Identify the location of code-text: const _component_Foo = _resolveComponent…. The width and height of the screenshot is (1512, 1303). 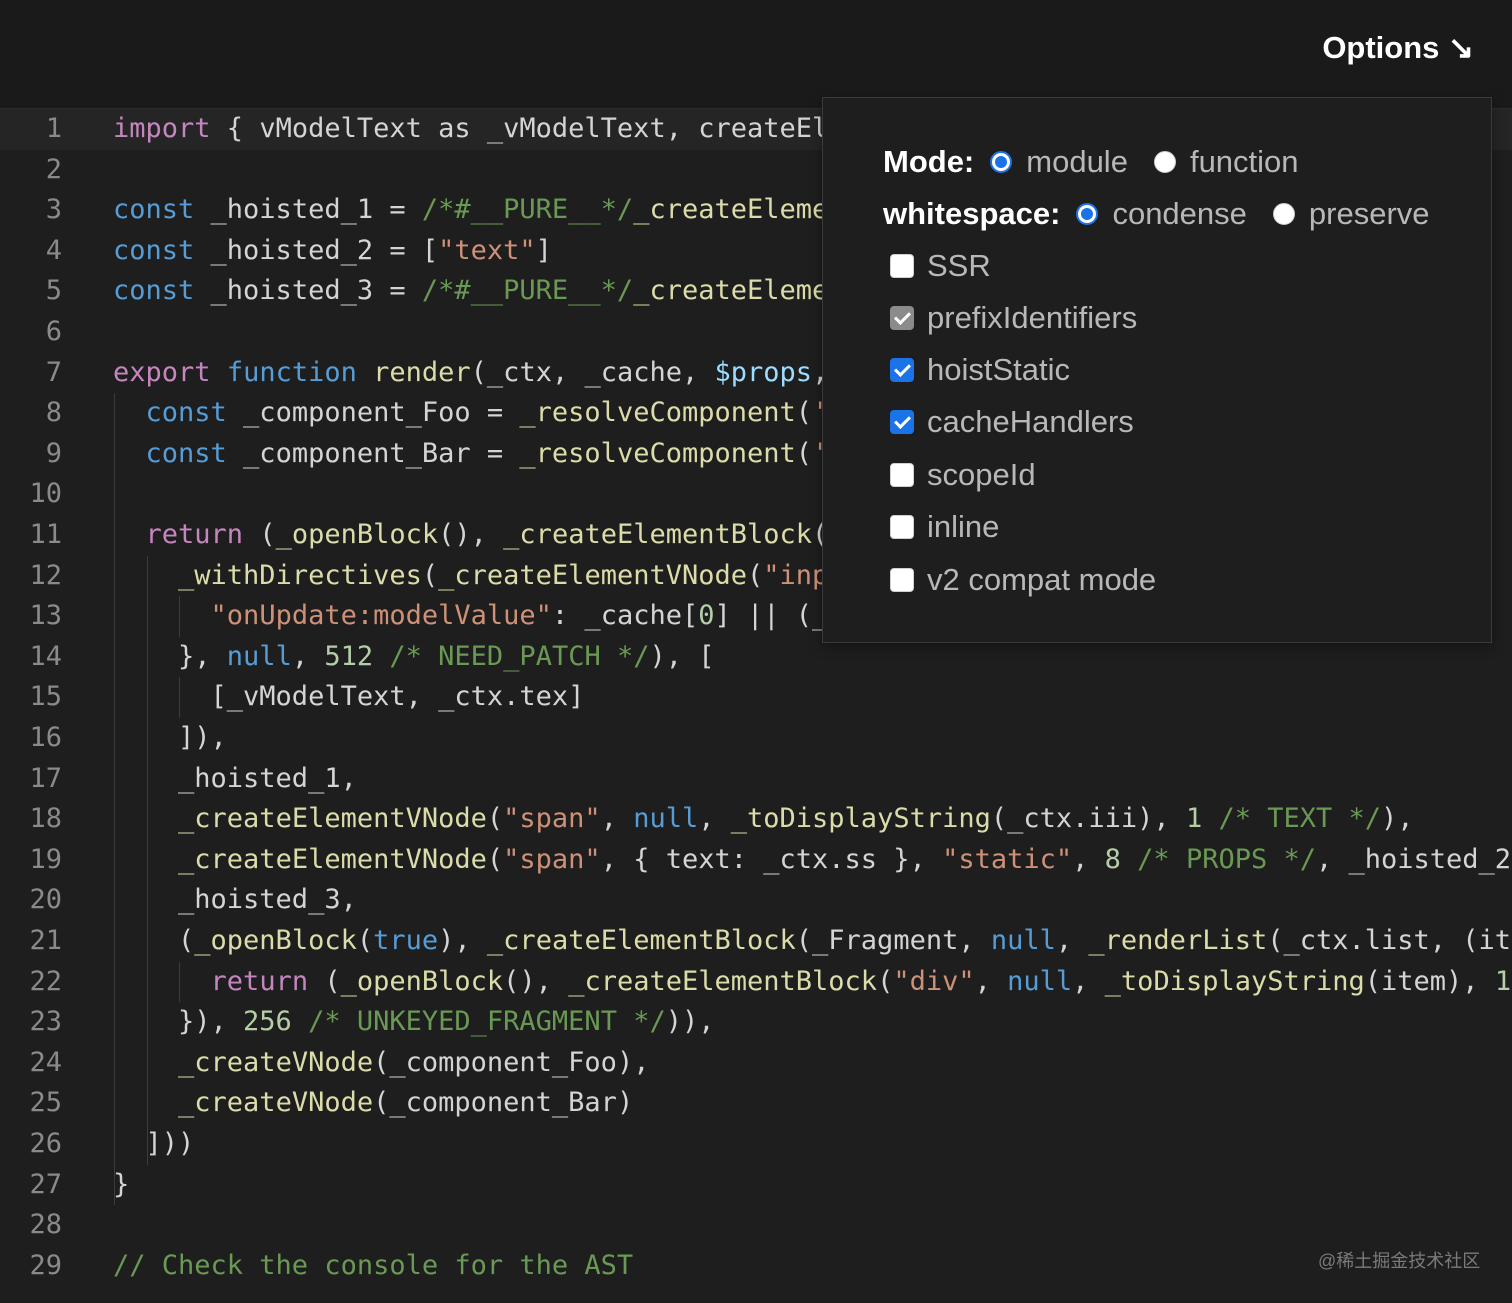
(471, 413).